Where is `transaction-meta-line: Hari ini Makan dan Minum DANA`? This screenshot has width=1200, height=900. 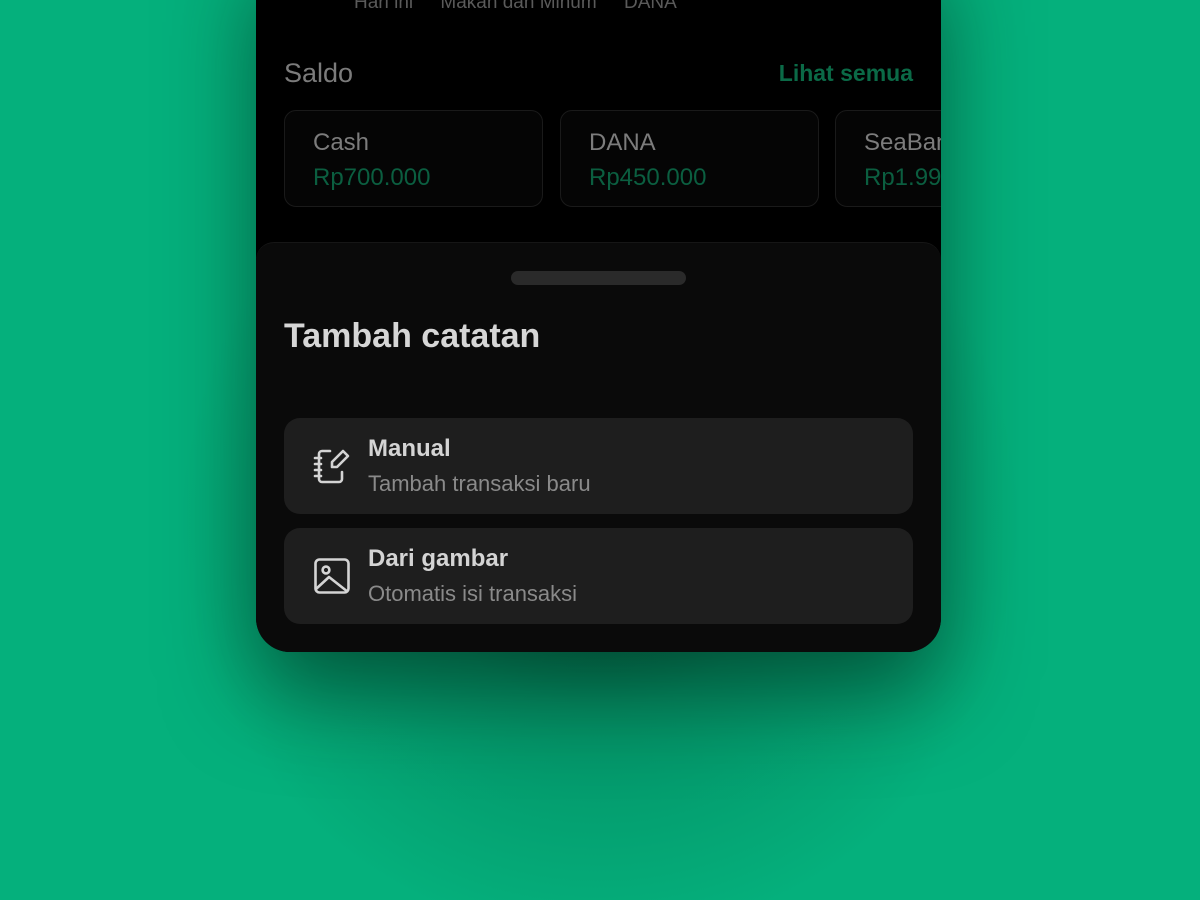
transaction-meta-line: Hari ini Makan dan Minum DANA is located at coordinates (526, 7).